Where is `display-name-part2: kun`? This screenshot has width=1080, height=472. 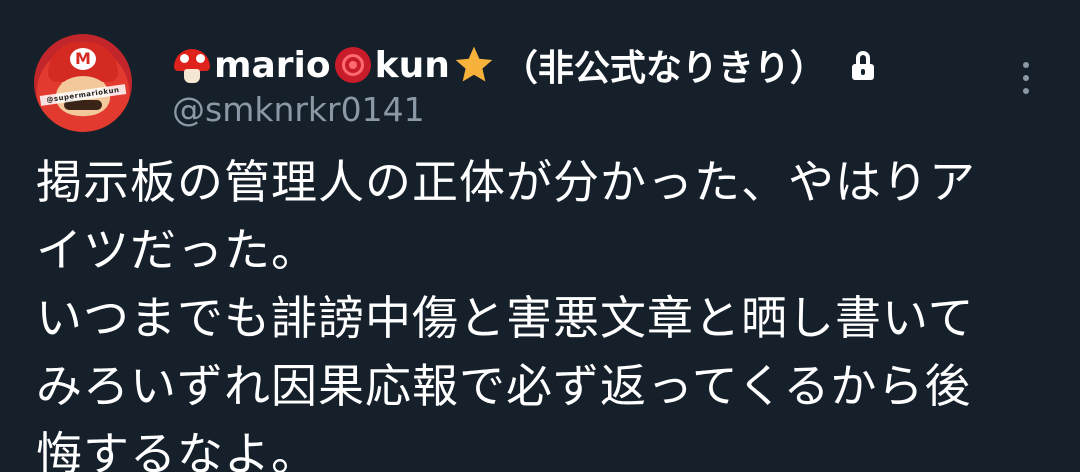 display-name-part2: kun is located at coordinates (412, 65).